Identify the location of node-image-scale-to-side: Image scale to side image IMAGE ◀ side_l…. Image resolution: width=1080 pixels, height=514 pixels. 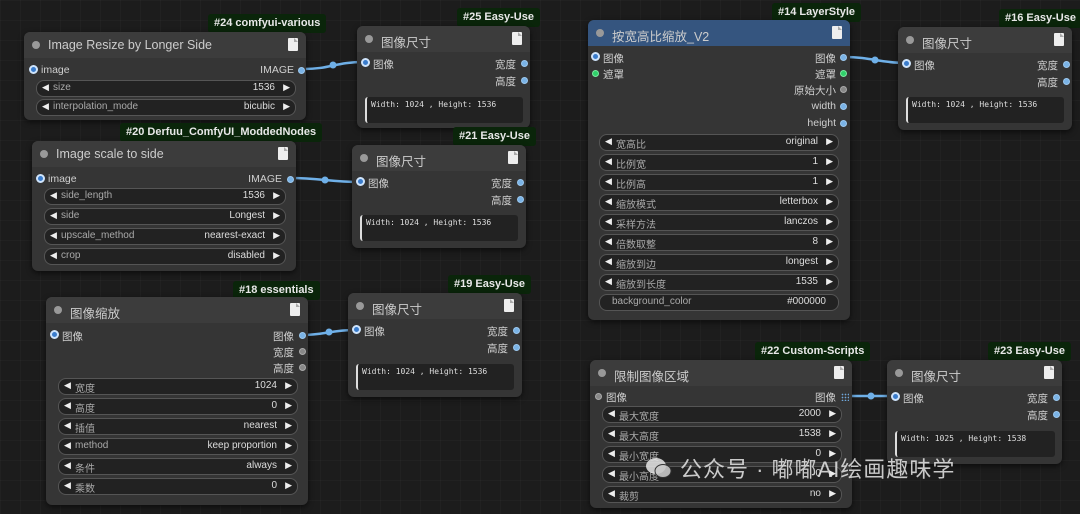
(164, 206).